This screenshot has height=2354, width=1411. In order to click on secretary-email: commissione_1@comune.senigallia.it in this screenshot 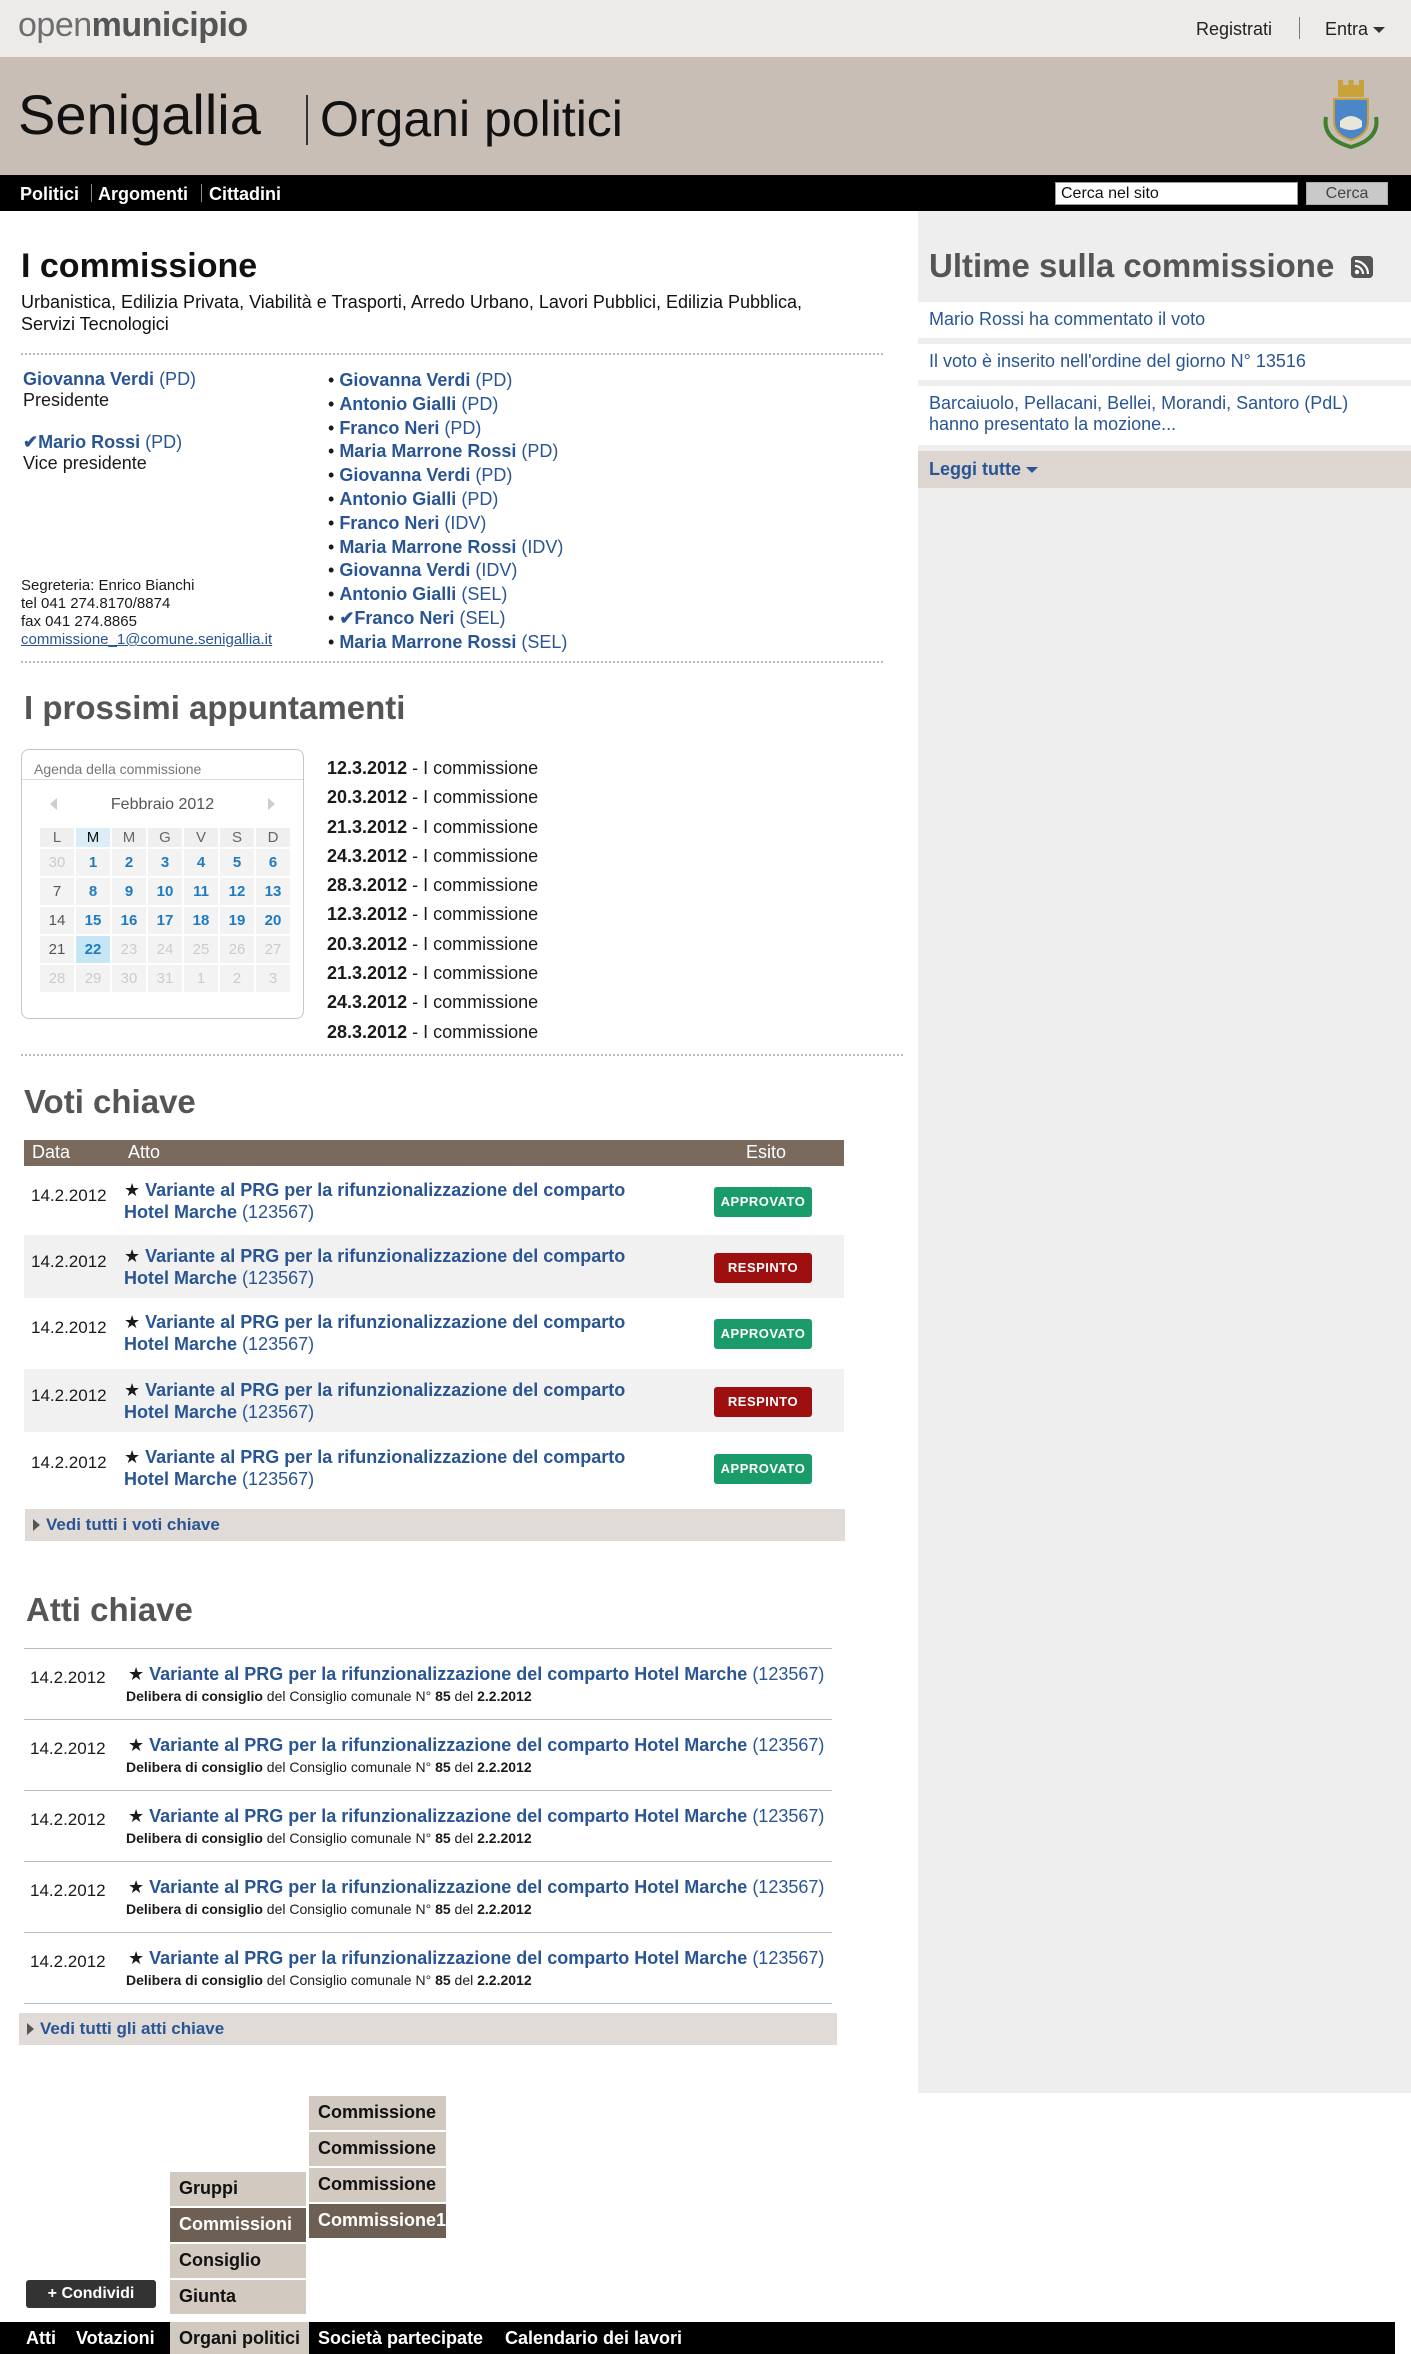, I will do `click(146, 640)`.